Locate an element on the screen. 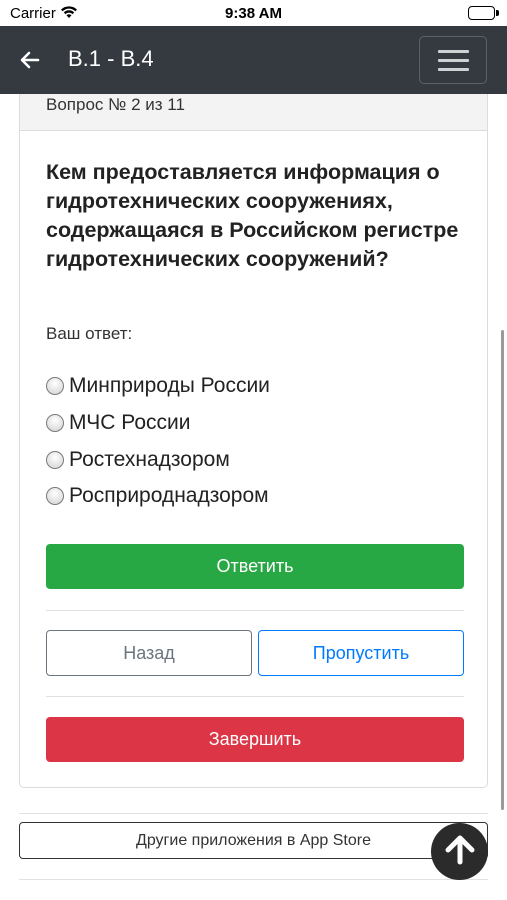  battery-icon is located at coordinates (481, 13).